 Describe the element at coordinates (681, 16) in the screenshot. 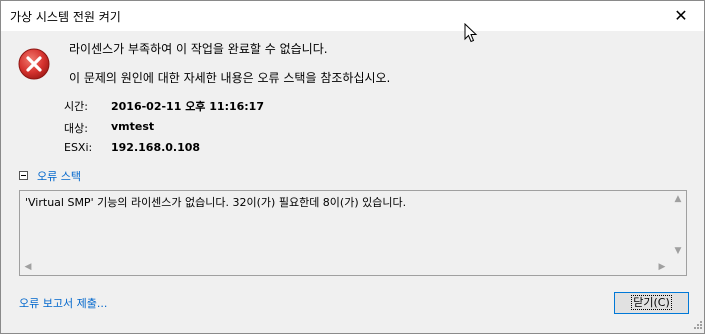

I see `window-close-button: ✕` at that location.